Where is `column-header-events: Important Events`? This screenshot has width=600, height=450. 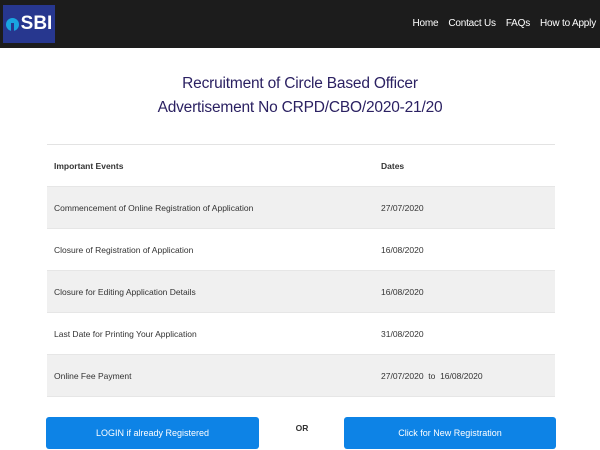
column-header-events: Important Events is located at coordinates (89, 165).